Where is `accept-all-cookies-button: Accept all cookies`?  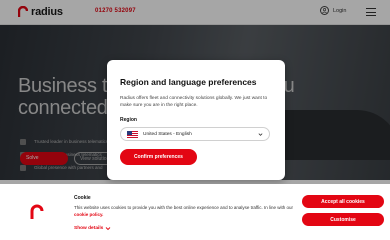 accept-all-cookies-button: Accept all cookies is located at coordinates (343, 201).